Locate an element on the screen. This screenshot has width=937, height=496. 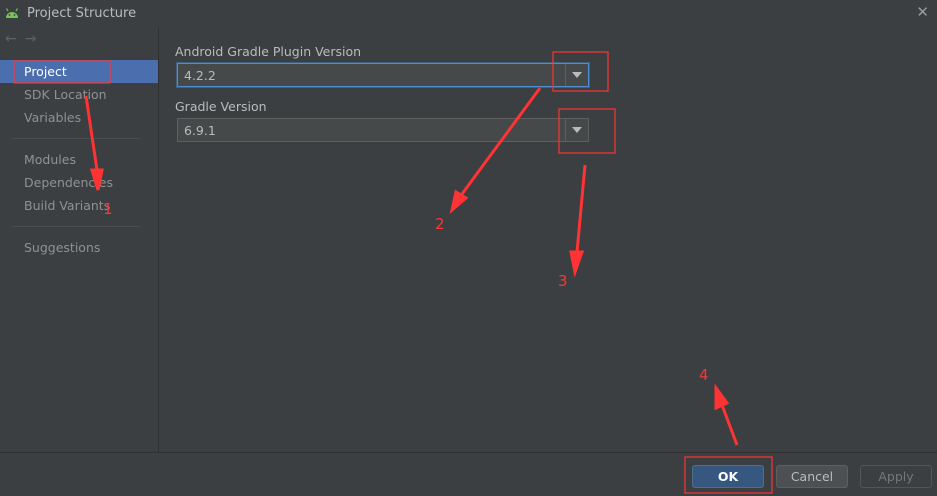
window-title: Project Structure is located at coordinates (82, 13).